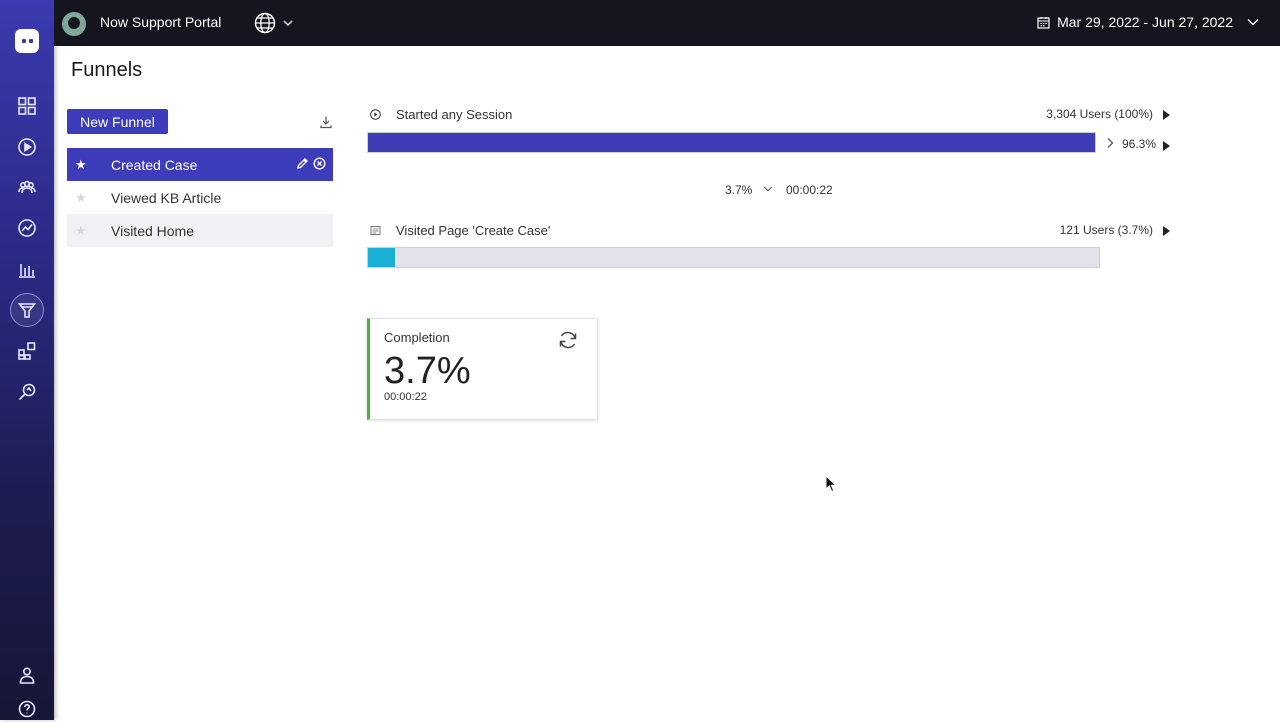 The height and width of the screenshot is (722, 1280). I want to click on step-1-bar-fill, so click(731, 142).